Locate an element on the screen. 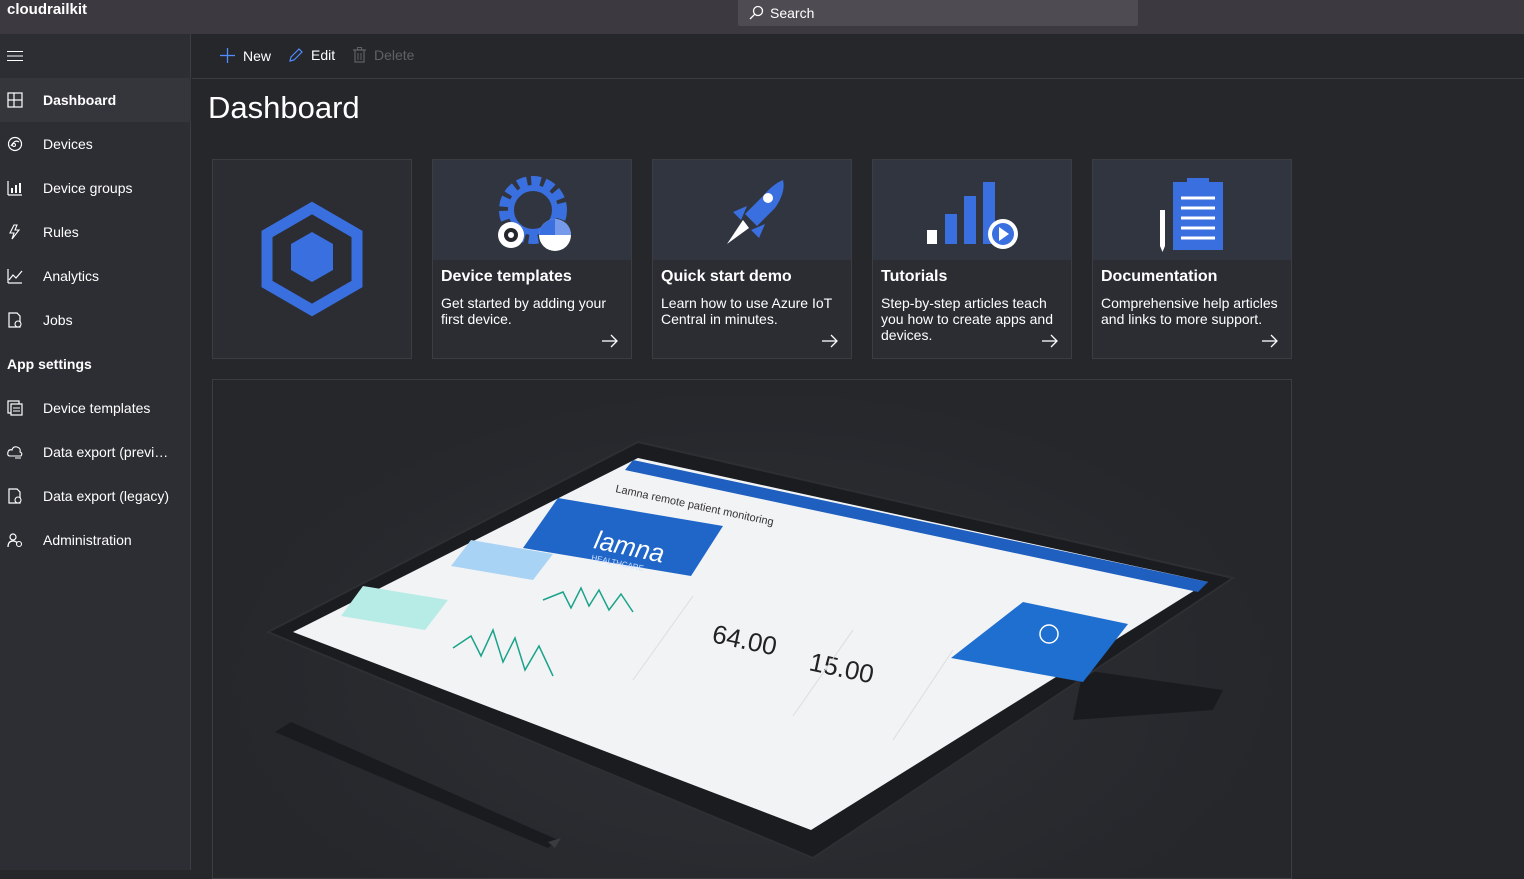  sidebar-item-device-templates: Device templates is located at coordinates (95, 408).